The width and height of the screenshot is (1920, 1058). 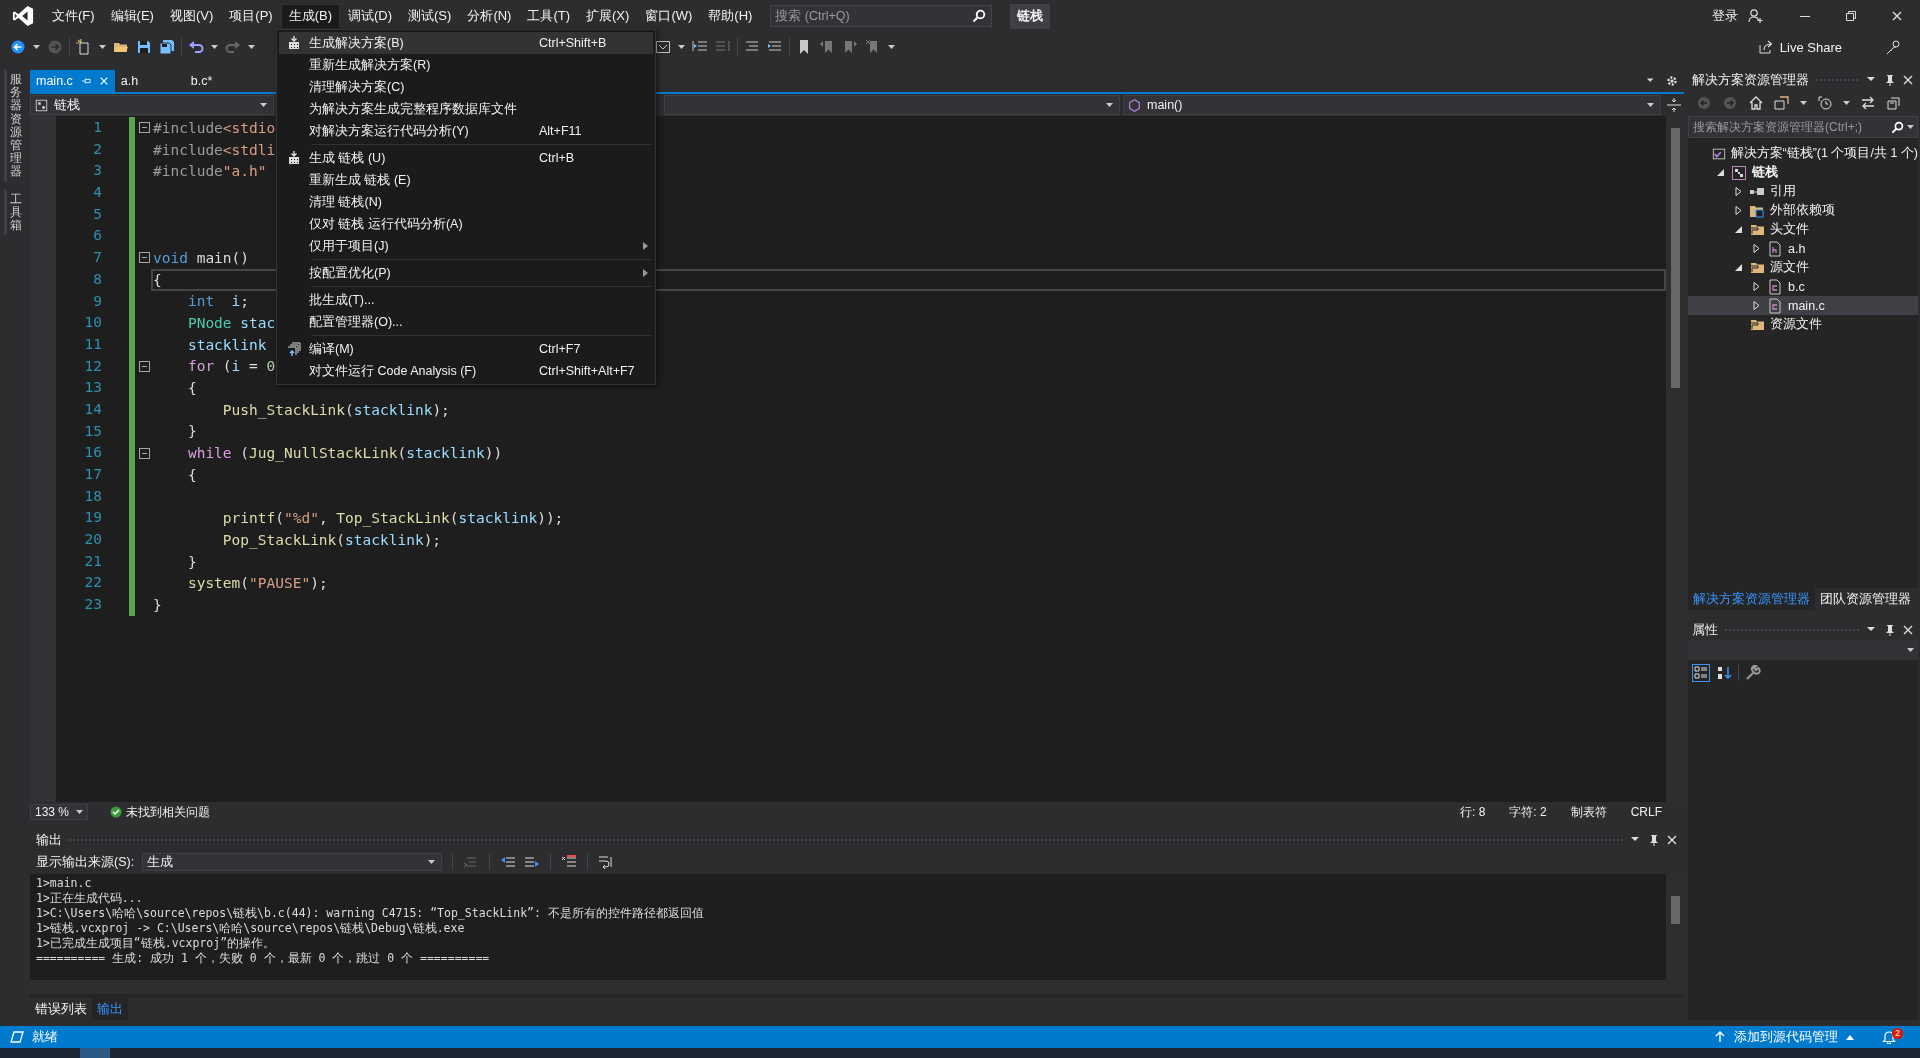 I want to click on menu-item: 项目(P), so click(x=251, y=16).